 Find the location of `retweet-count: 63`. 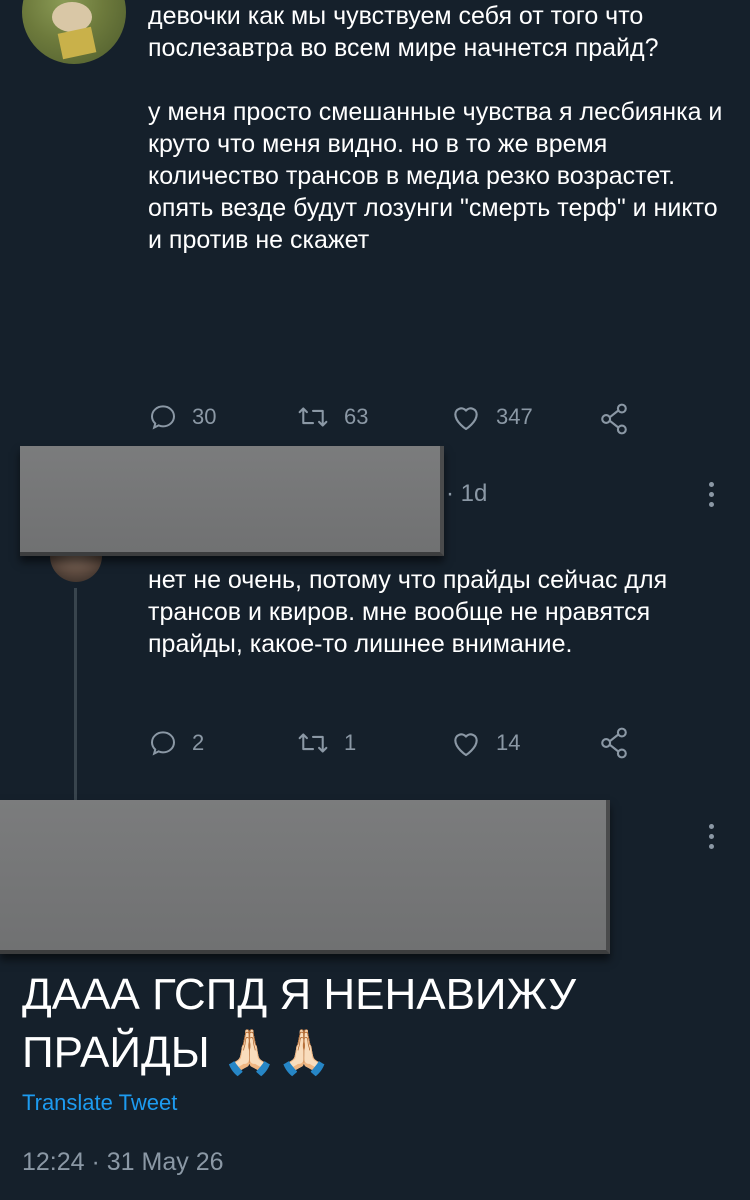

retweet-count: 63 is located at coordinates (356, 416).